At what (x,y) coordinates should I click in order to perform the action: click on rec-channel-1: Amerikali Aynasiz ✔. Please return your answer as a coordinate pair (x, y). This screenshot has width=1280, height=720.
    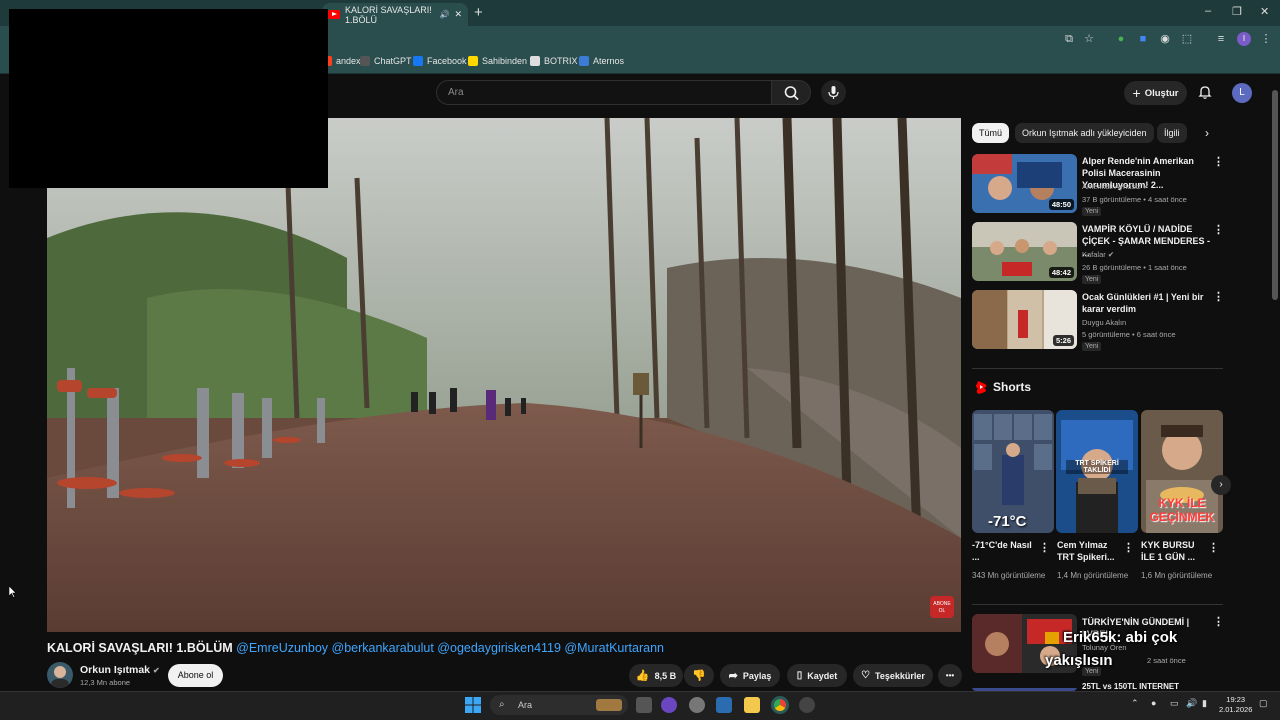
    Looking at the image, I should click on (1115, 186).